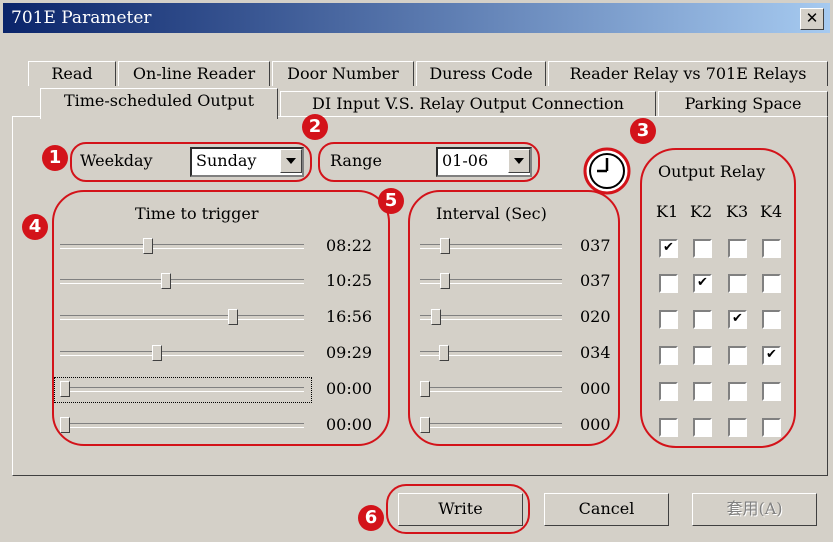 This screenshot has width=833, height=542. What do you see at coordinates (226, 160) in the screenshot?
I see `weekday-value: Sunday` at bounding box center [226, 160].